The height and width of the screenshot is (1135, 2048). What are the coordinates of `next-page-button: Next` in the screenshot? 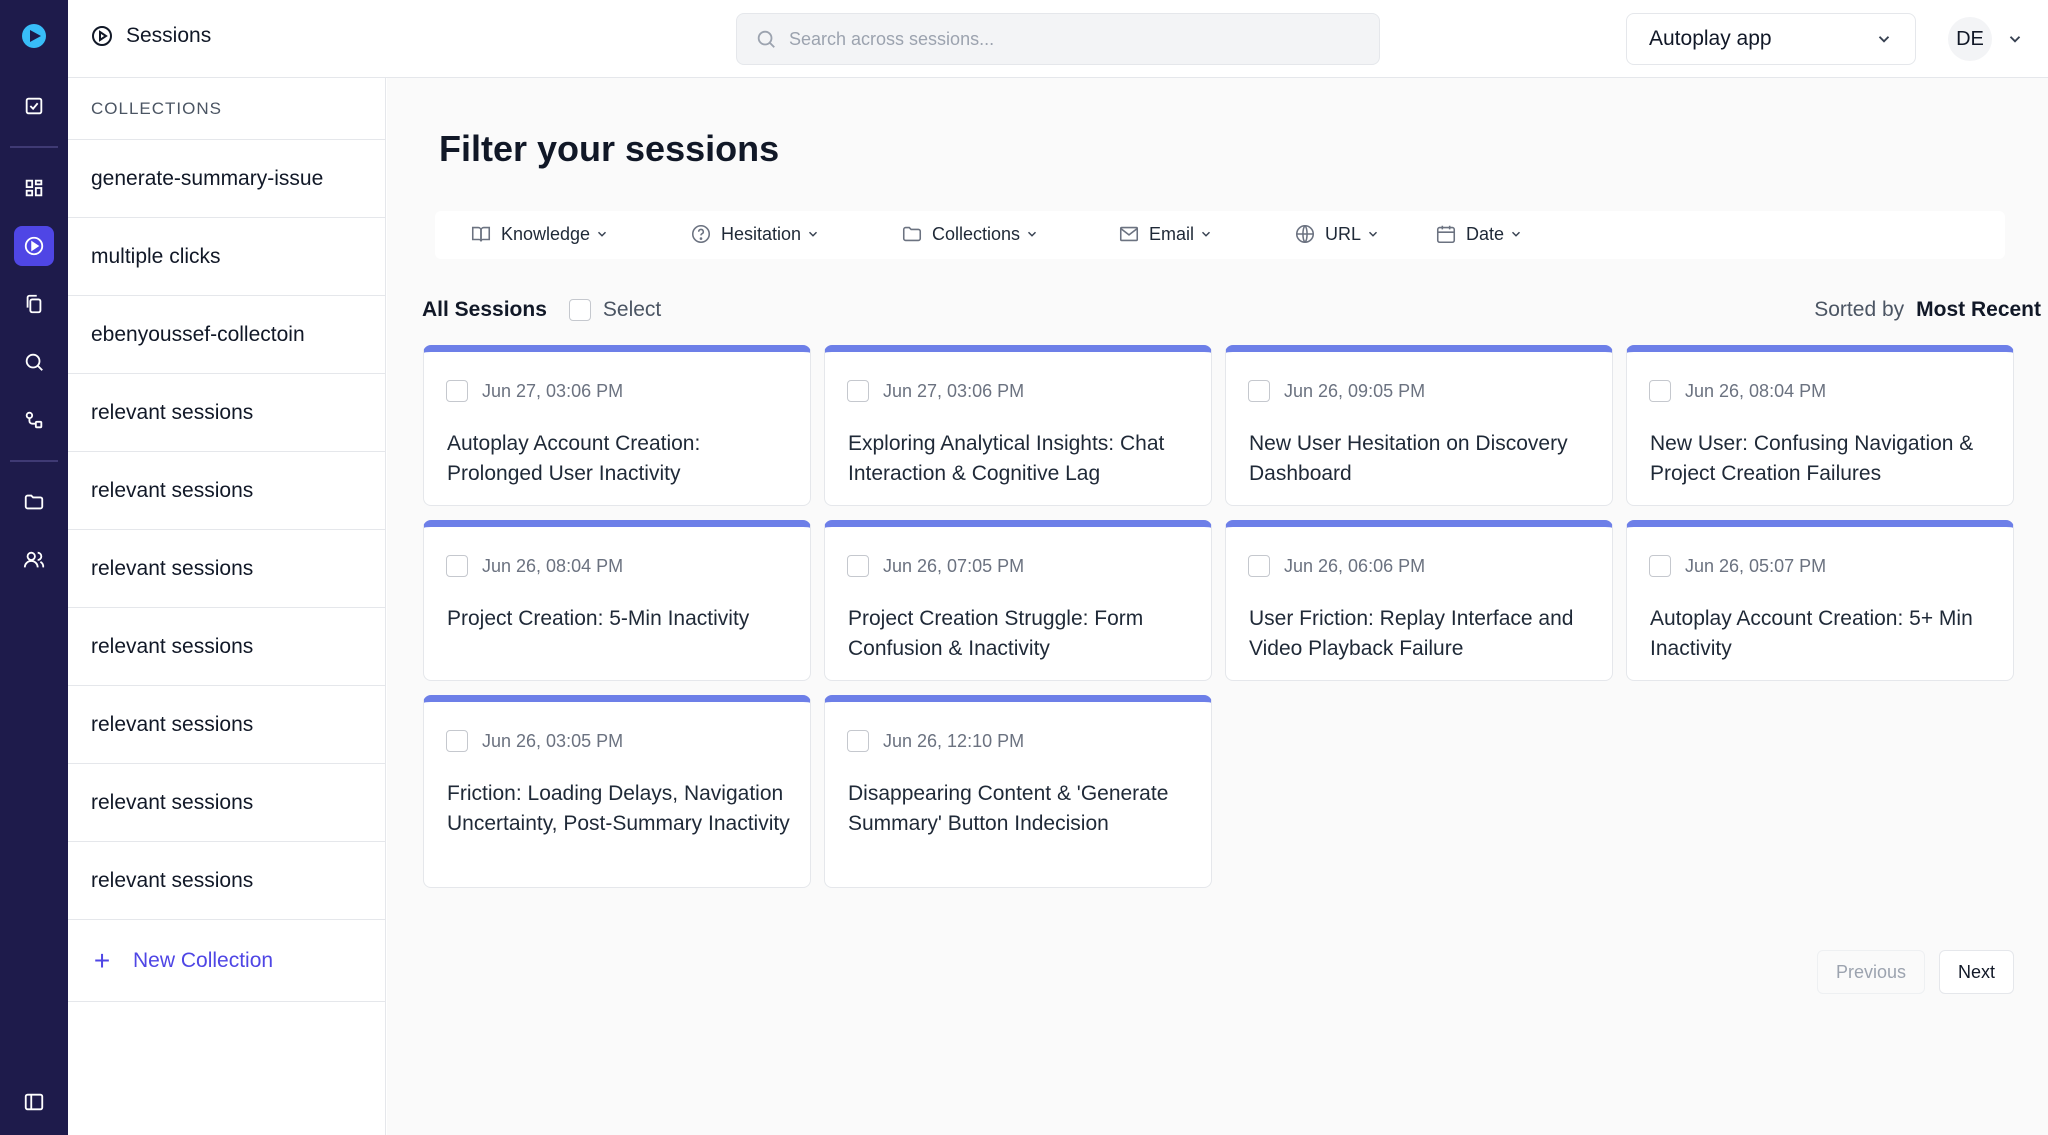 It's located at (1976, 972).